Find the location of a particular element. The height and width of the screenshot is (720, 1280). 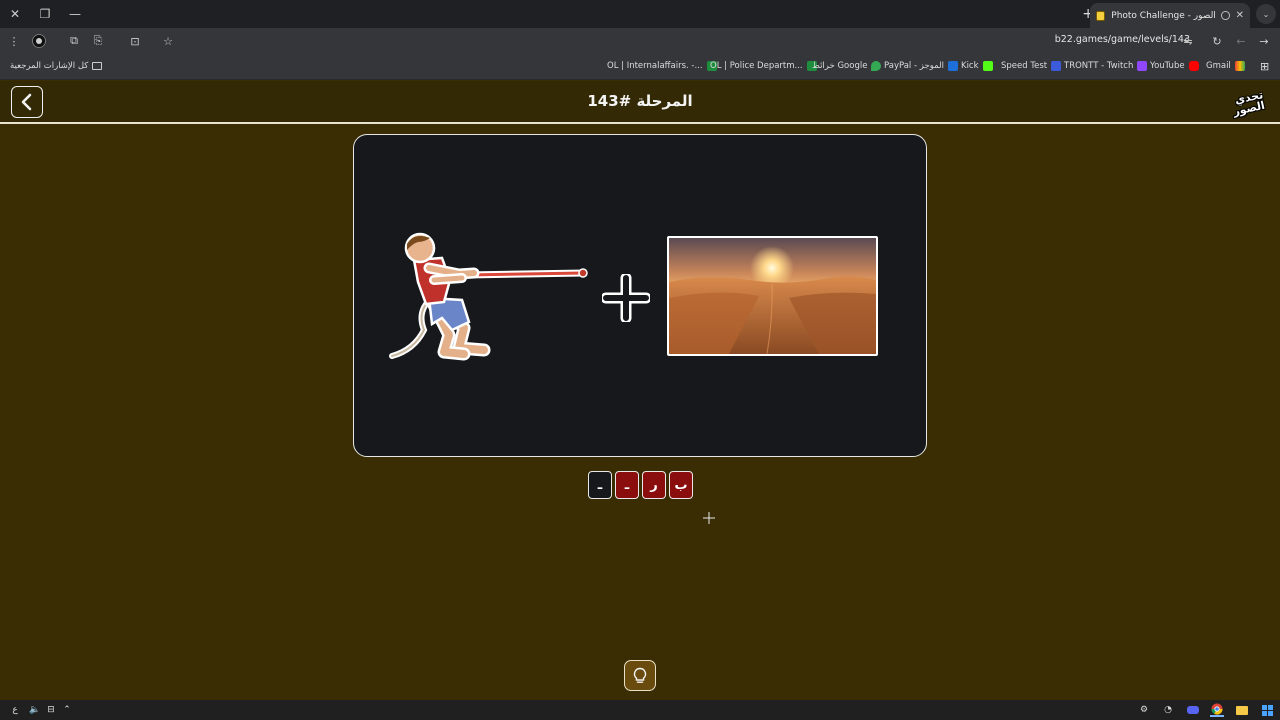

app-icon: ◔ is located at coordinates (1168, 710).